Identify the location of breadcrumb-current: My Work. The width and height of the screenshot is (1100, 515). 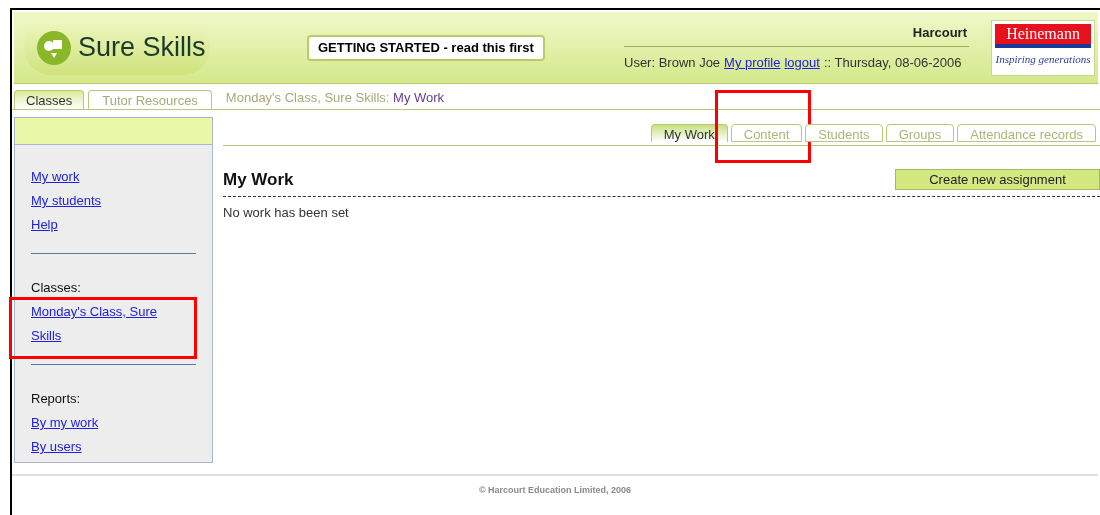
(419, 97).